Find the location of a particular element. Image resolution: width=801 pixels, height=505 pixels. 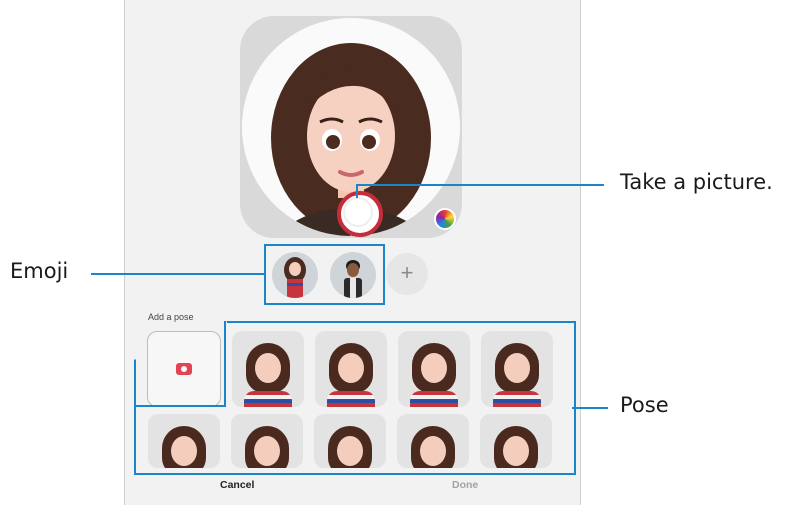

emoji-highlight-frame is located at coordinates (324, 274).